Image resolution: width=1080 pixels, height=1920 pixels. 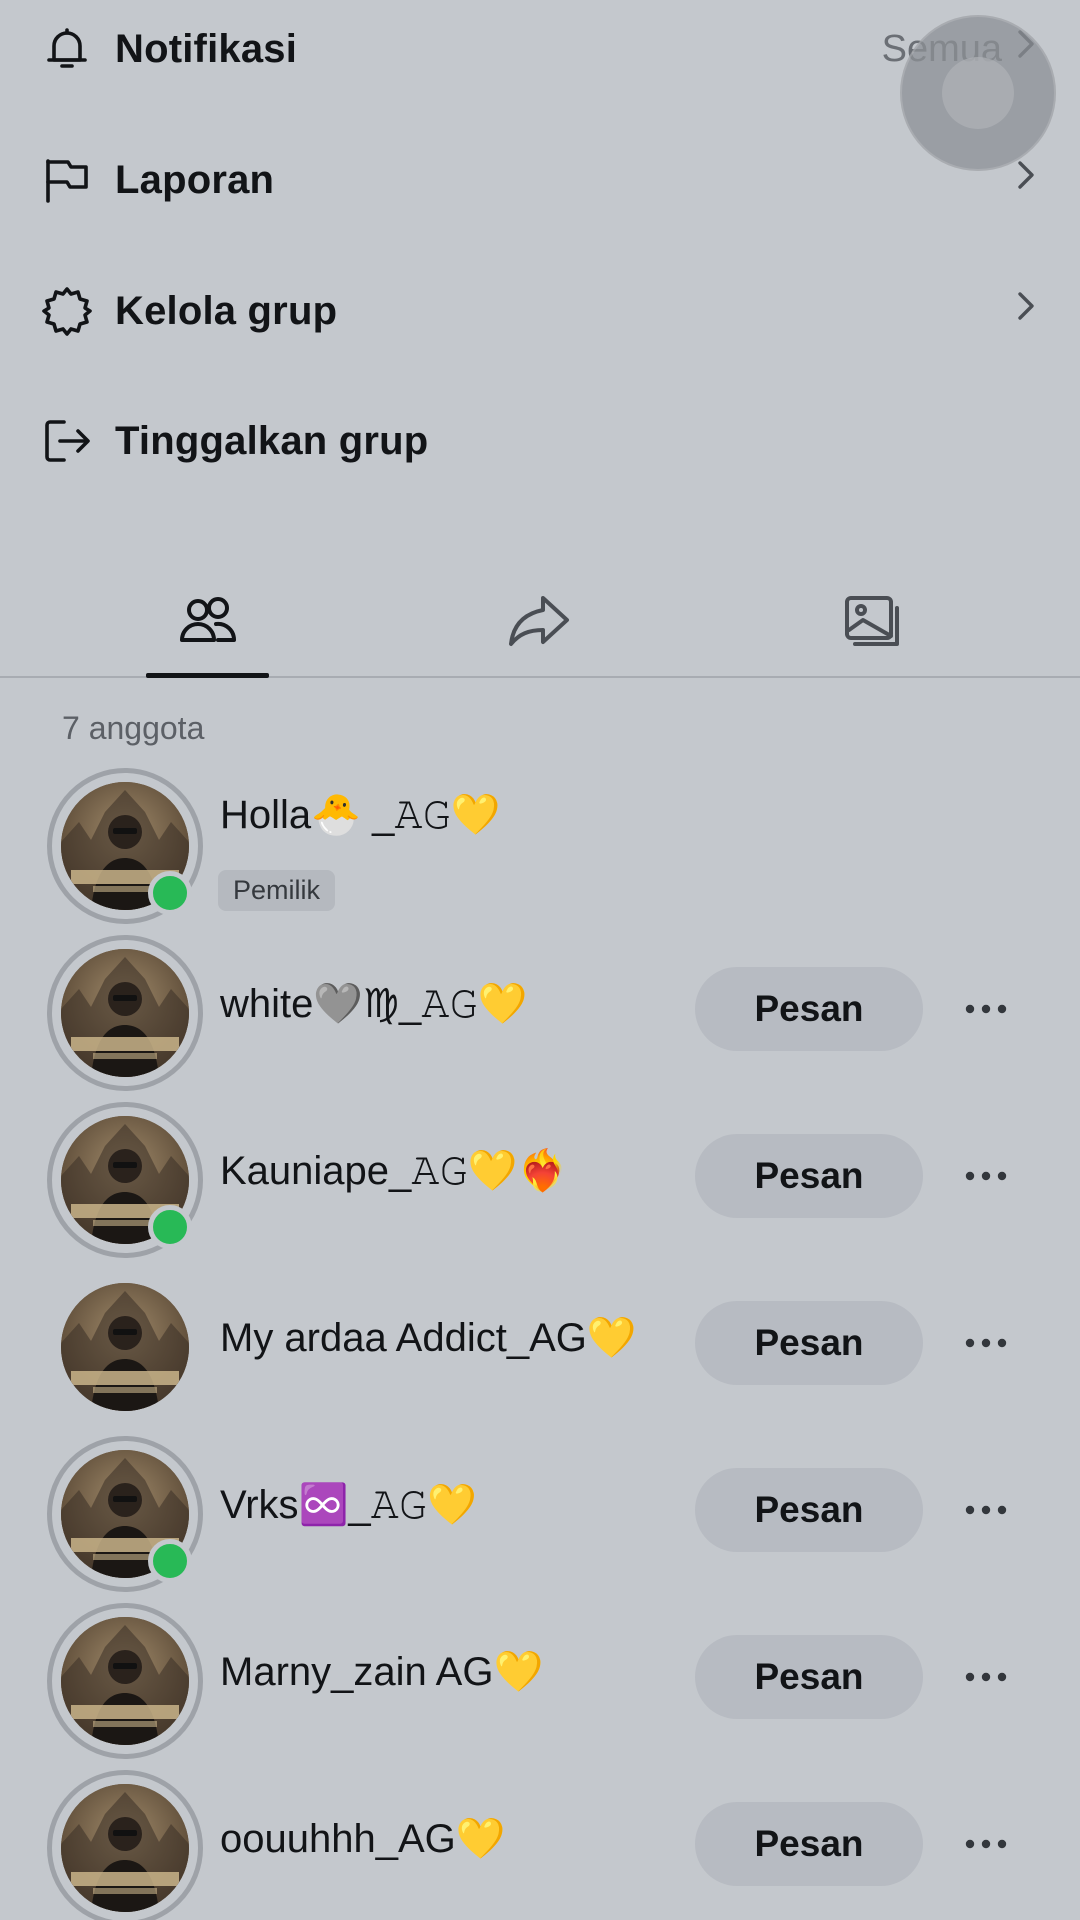 I want to click on gear-icon, so click(x=67, y=311).